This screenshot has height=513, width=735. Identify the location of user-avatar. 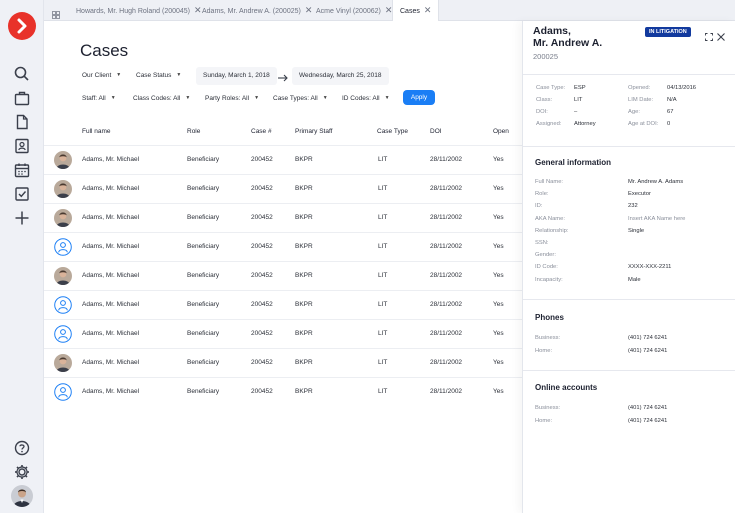
(22, 496).